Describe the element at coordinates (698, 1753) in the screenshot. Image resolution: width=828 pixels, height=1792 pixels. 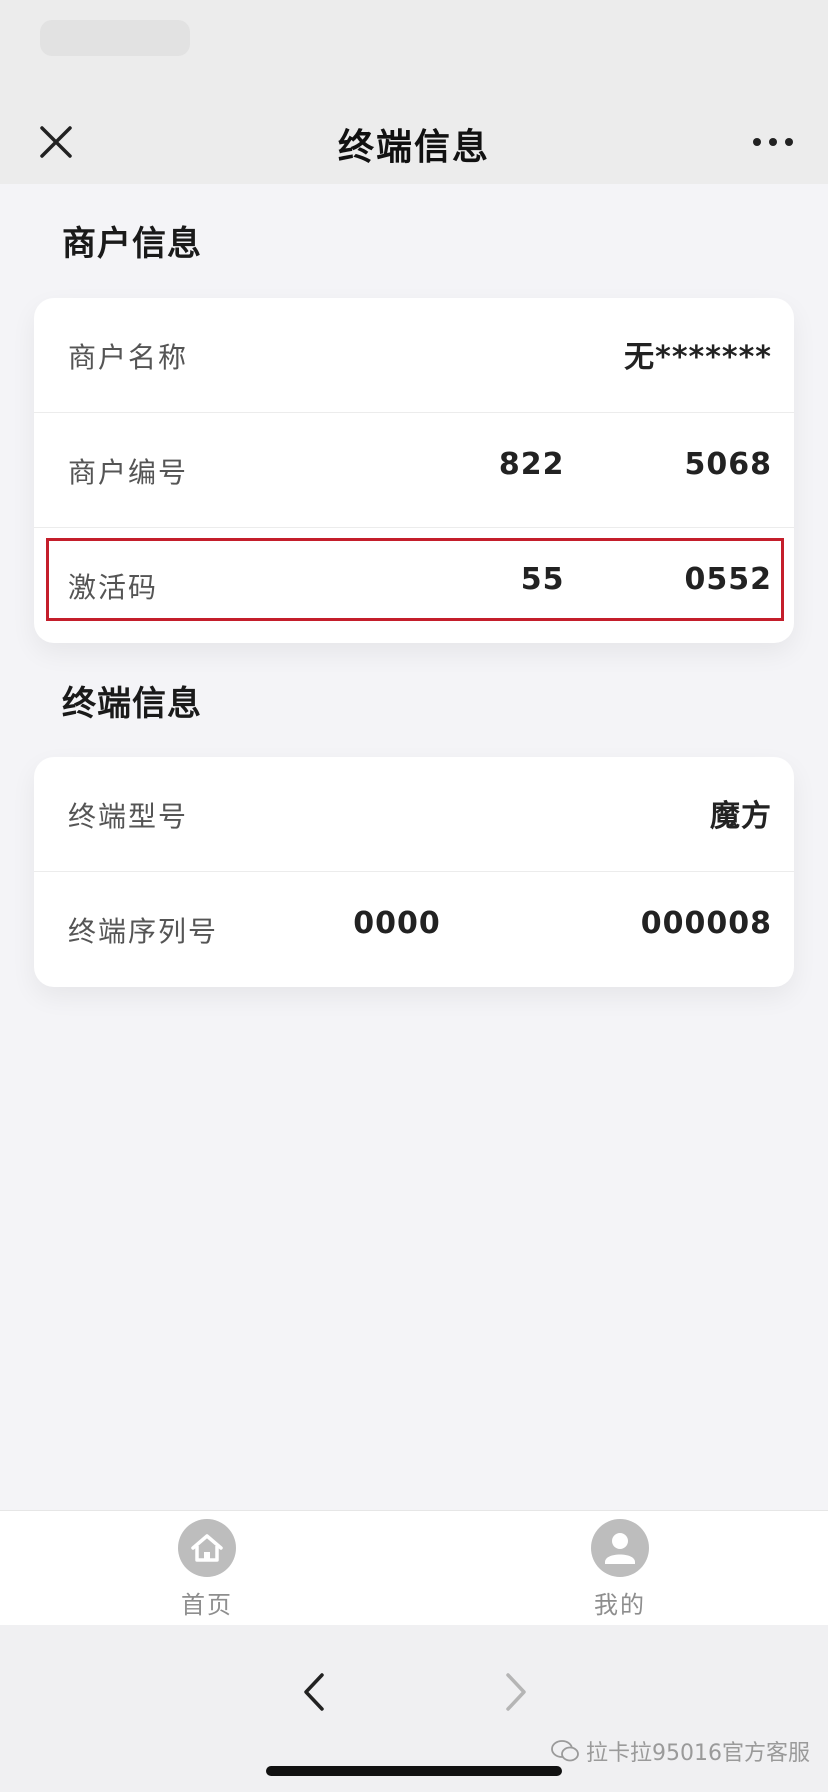
I see `watermark-text: 拉卡拉95016官方客服` at that location.